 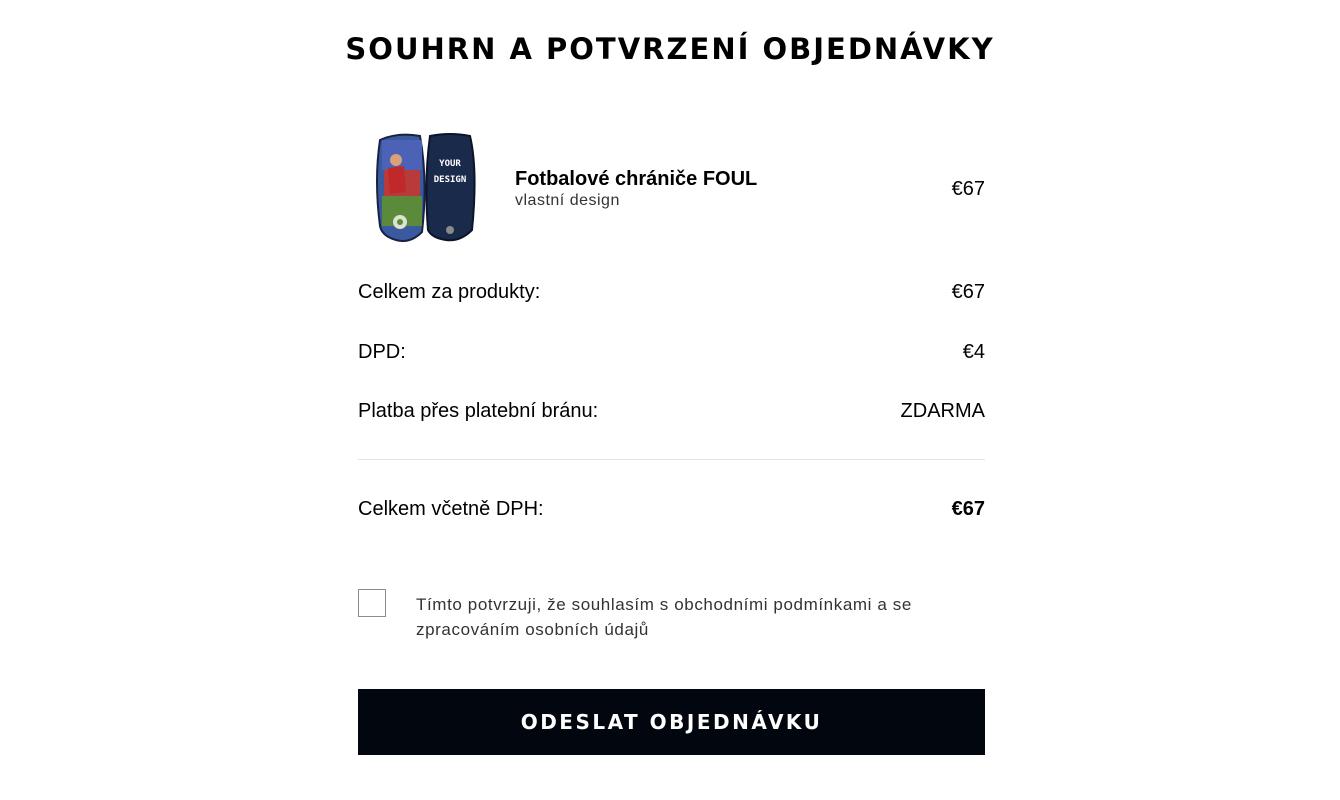 I want to click on product-variant: vlastní design, so click(x=567, y=200).